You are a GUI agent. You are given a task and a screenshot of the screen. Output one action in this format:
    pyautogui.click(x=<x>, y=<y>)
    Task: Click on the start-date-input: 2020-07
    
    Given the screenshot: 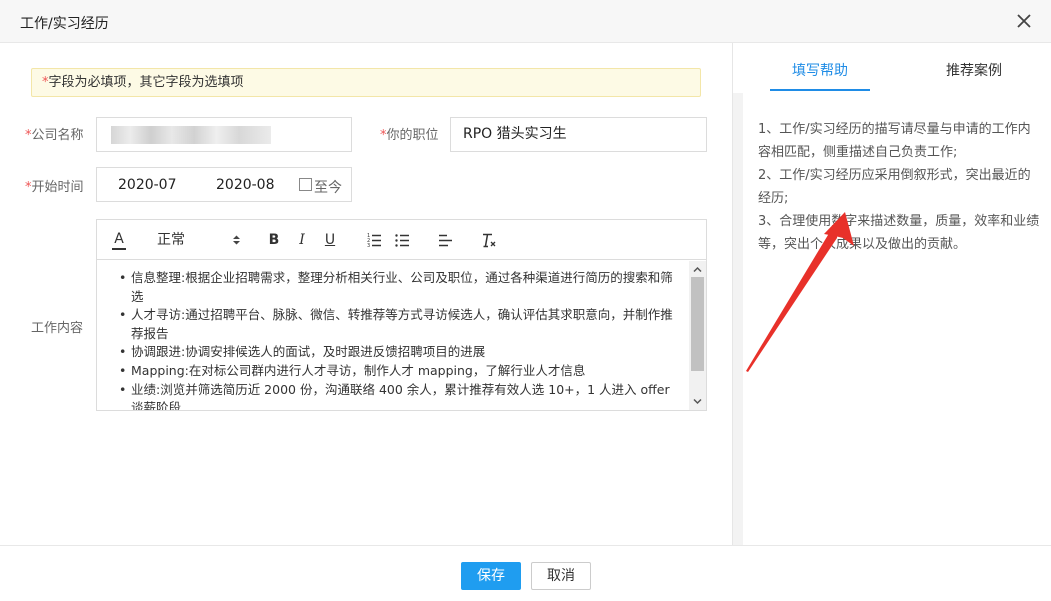 What is the action you would take?
    pyautogui.click(x=147, y=185)
    